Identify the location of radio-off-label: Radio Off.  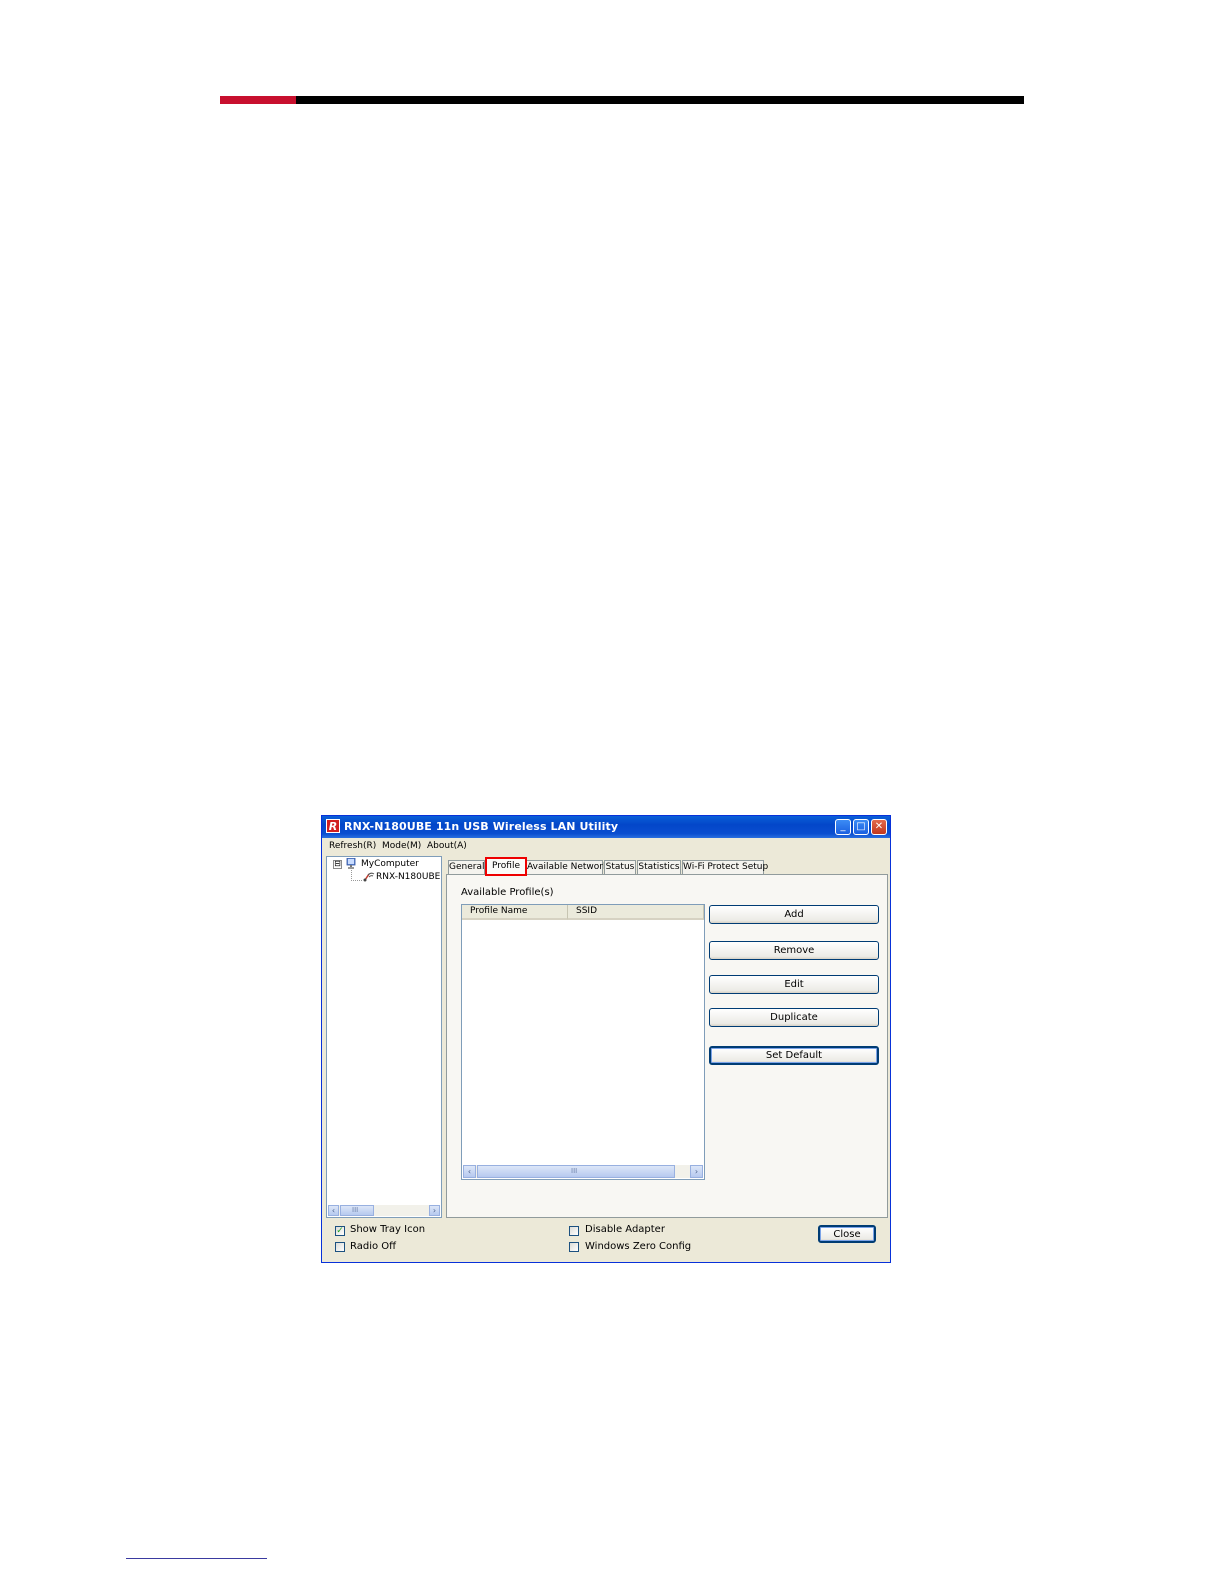
(373, 1246).